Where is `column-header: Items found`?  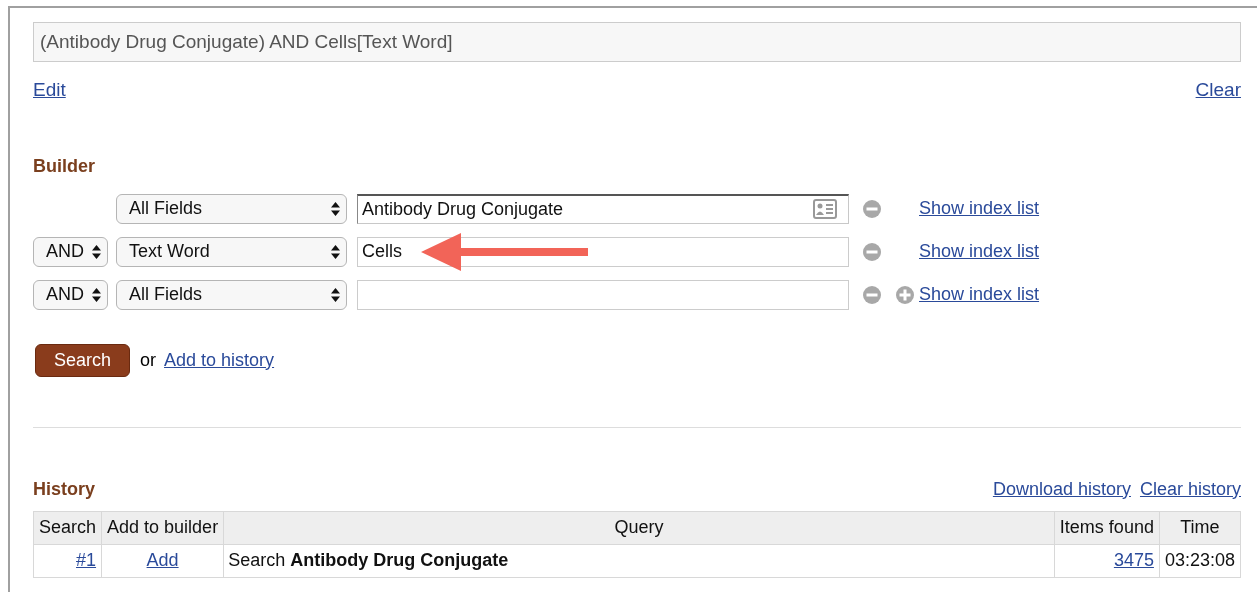 column-header: Items found is located at coordinates (1107, 527).